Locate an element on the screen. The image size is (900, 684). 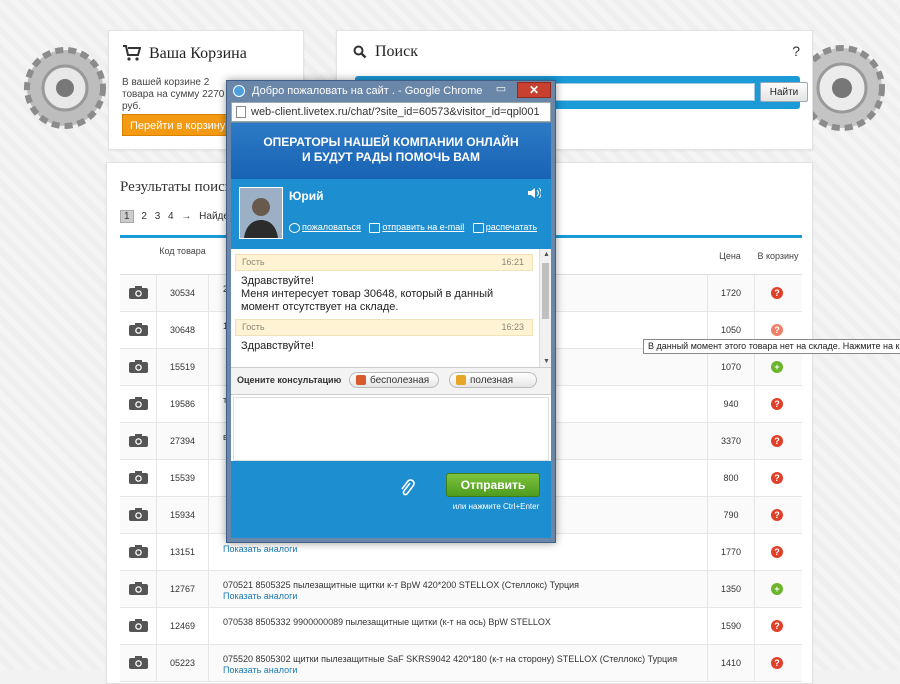
message-author: Гость is located at coordinates (253, 327).